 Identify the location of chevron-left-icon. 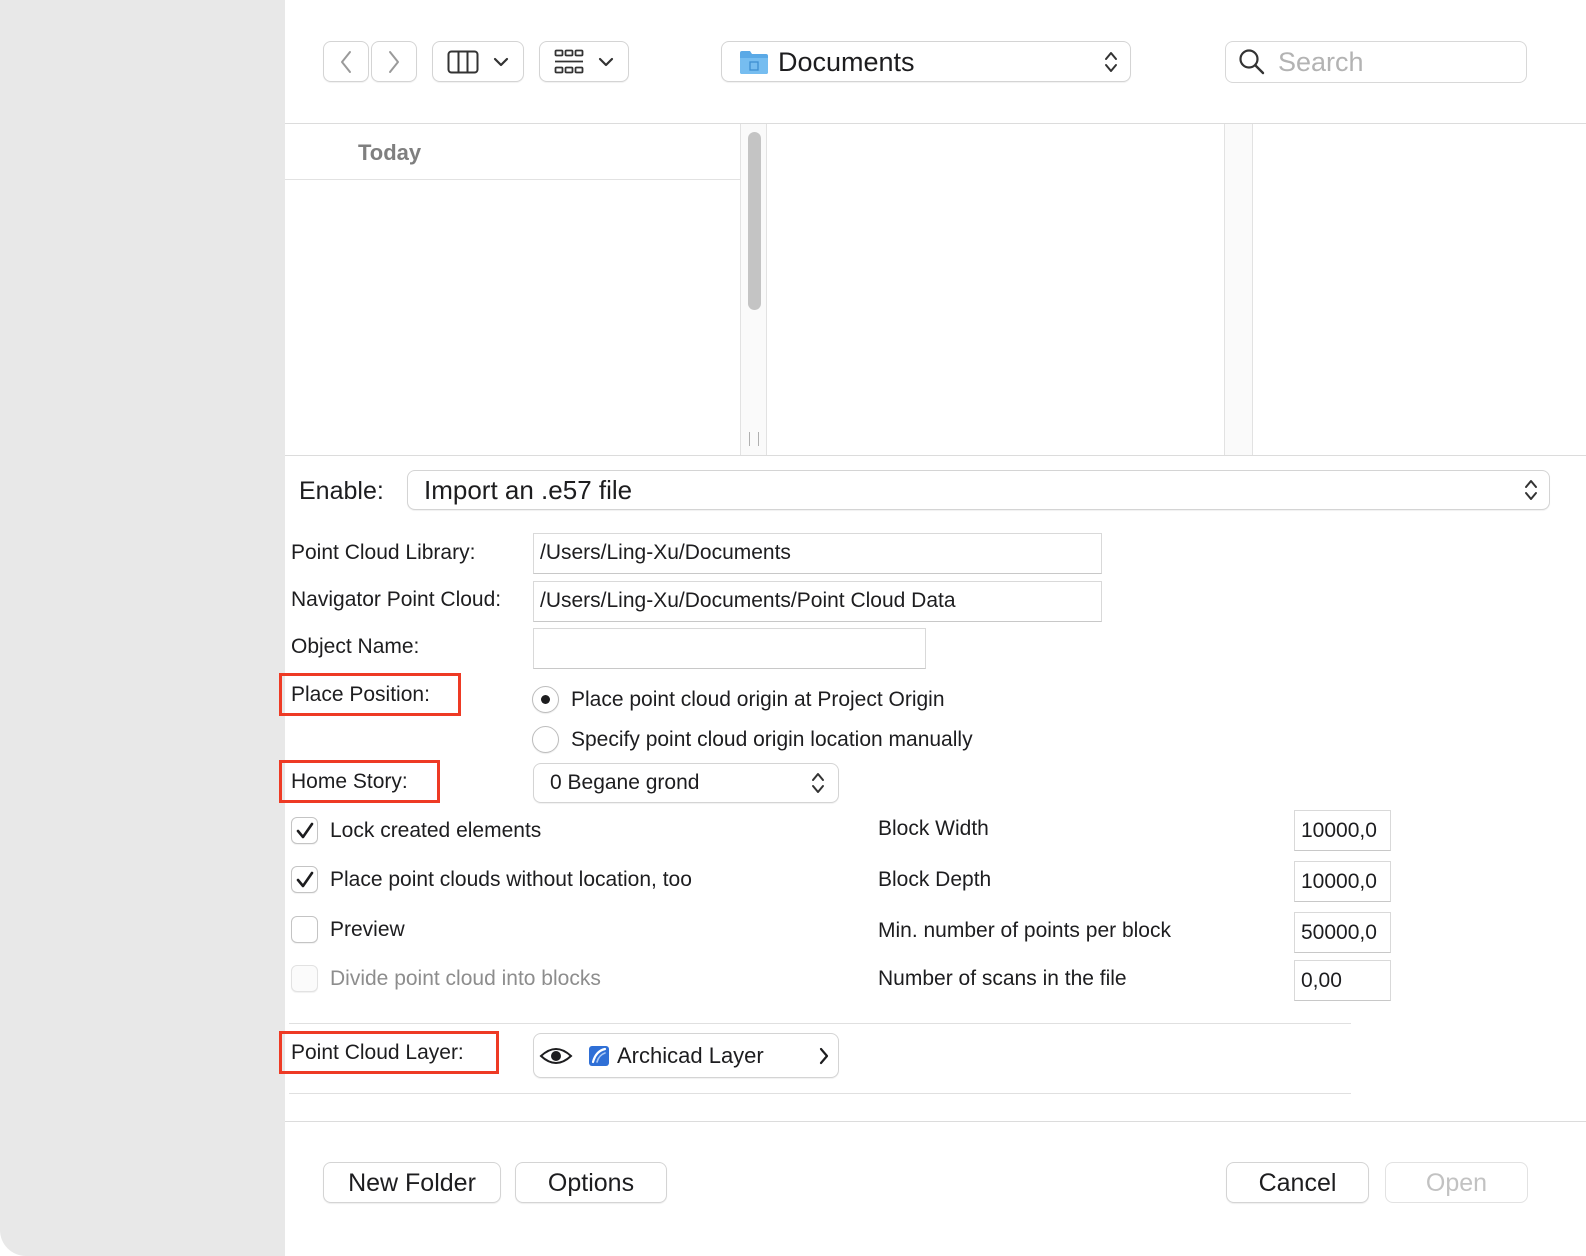
(346, 61).